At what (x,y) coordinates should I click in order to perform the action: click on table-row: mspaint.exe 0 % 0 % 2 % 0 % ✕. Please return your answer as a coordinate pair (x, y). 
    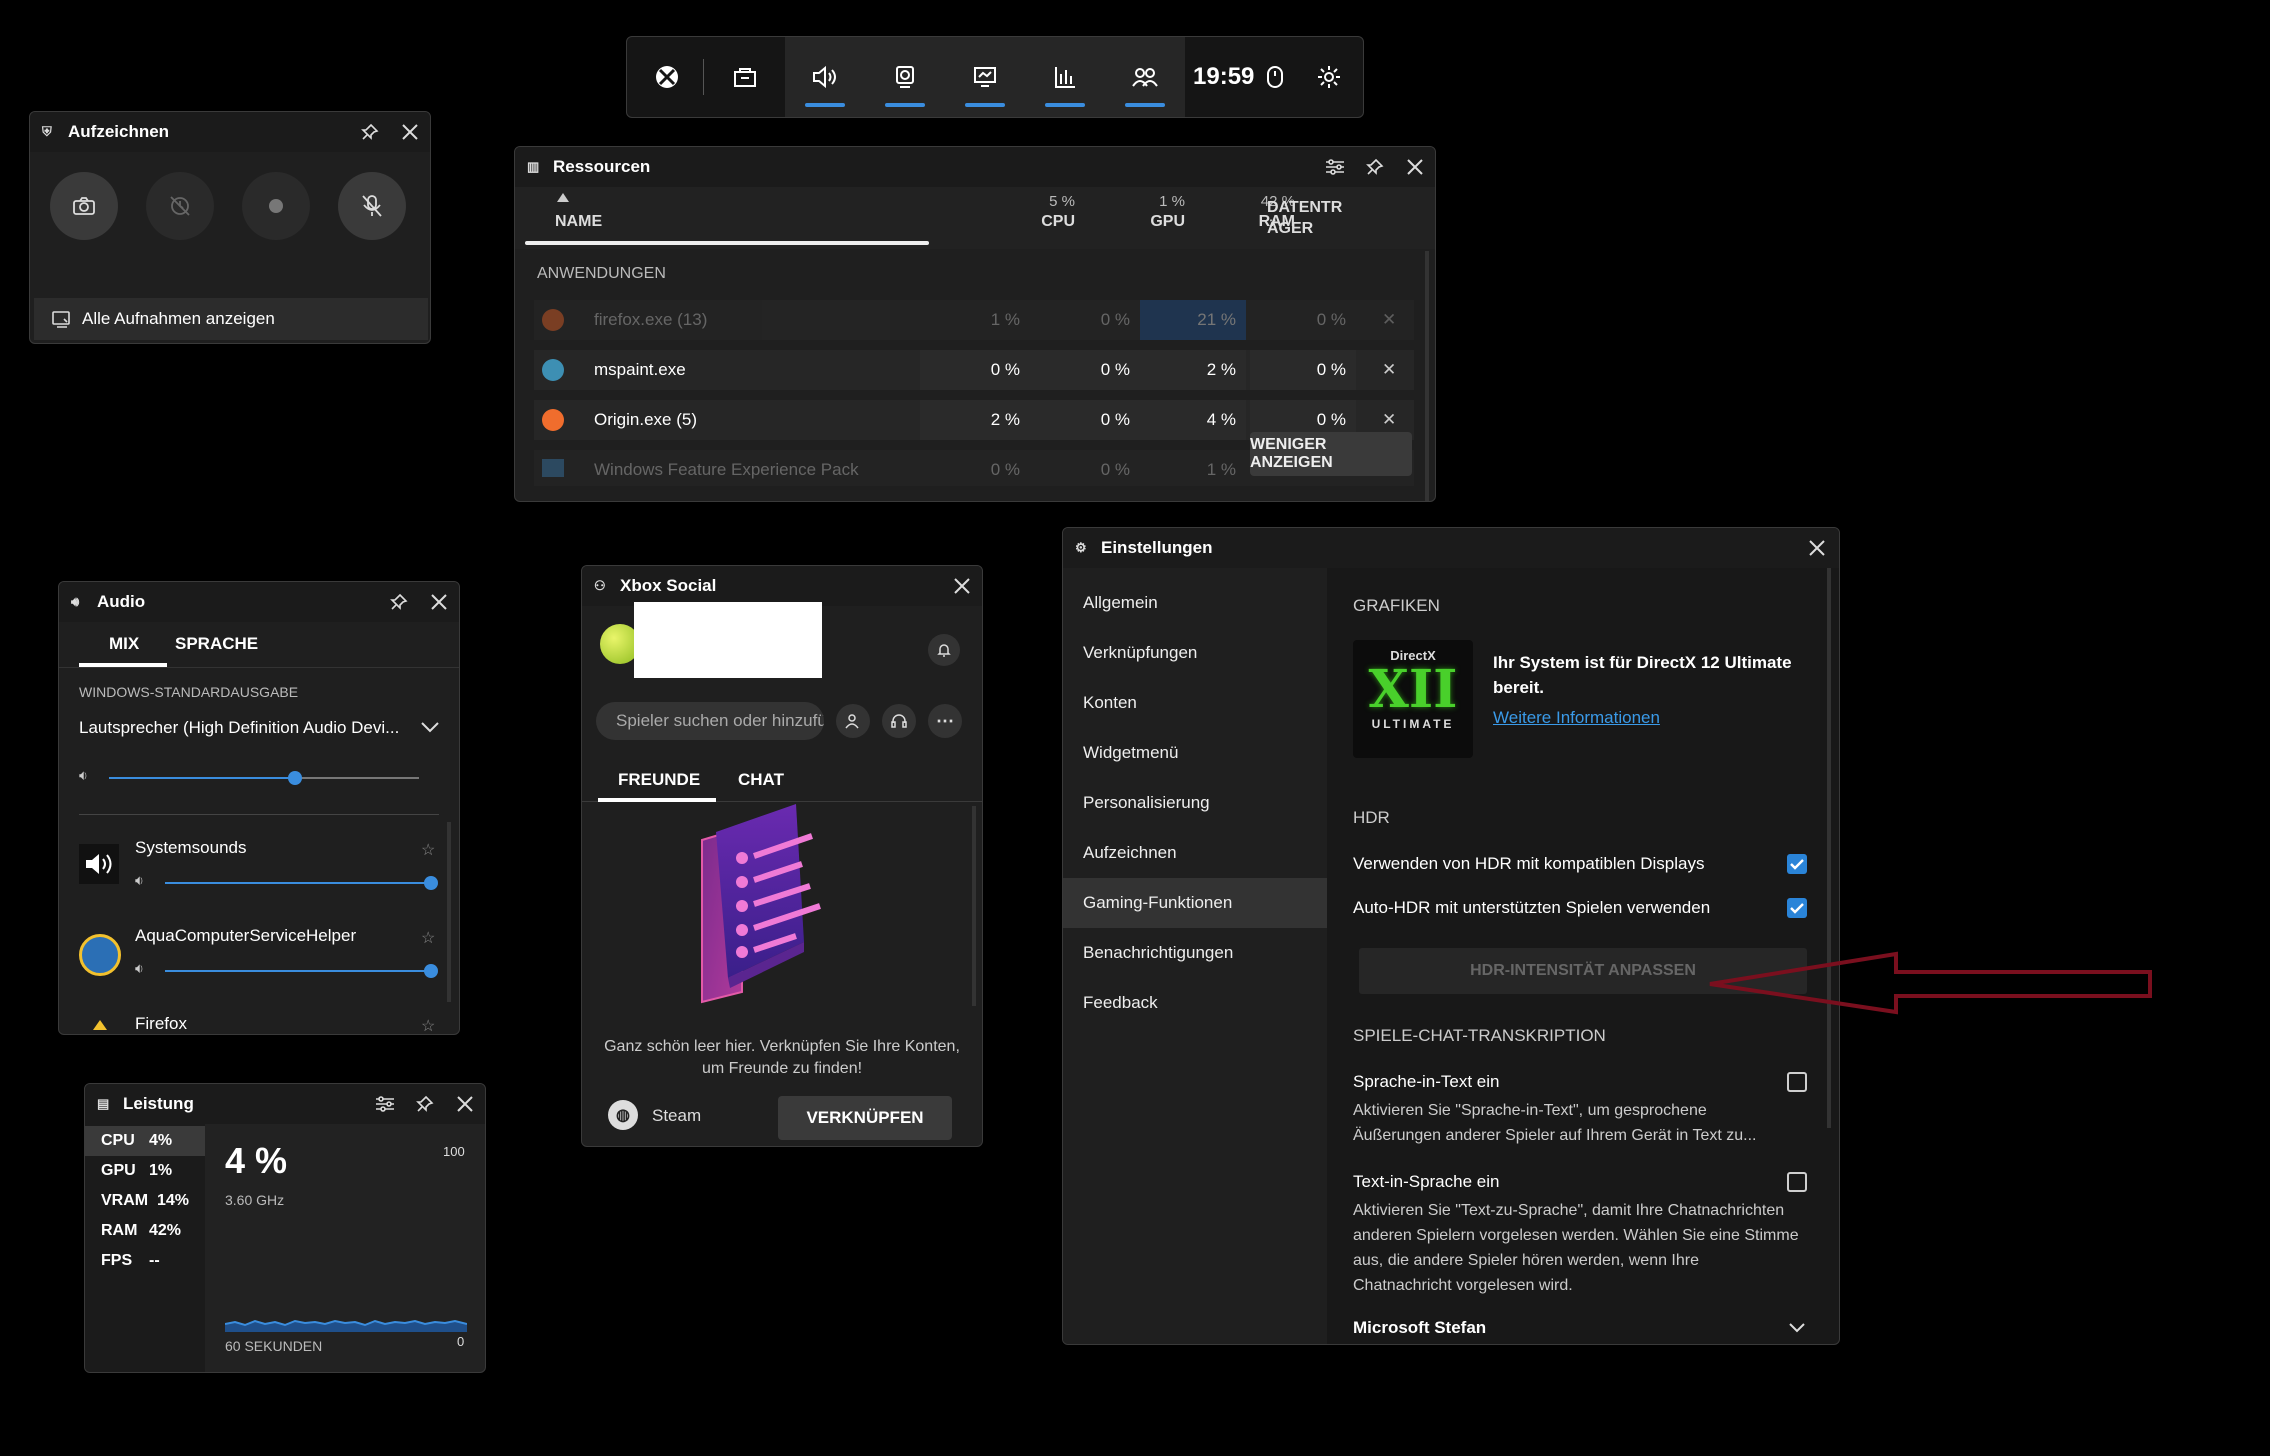
    Looking at the image, I should click on (974, 370).